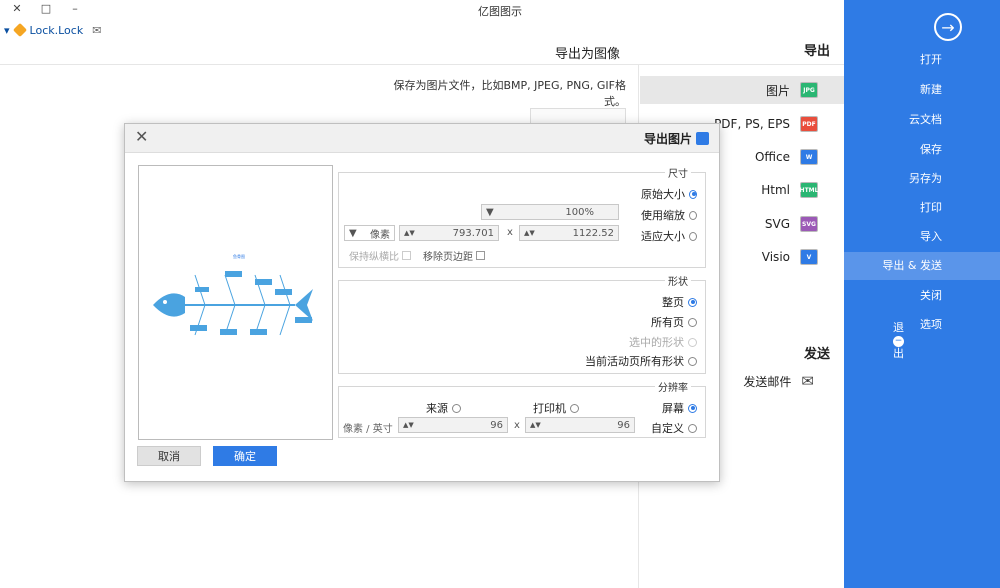 Image resolution: width=1000 pixels, height=588 pixels. What do you see at coordinates (922, 150) in the screenshot?
I see `sidebar-item-save: 保存` at bounding box center [922, 150].